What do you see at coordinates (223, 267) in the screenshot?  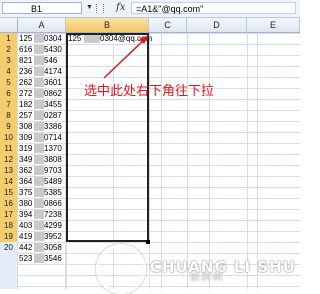 I see `watermark-title: CHUANG LI SHU` at bounding box center [223, 267].